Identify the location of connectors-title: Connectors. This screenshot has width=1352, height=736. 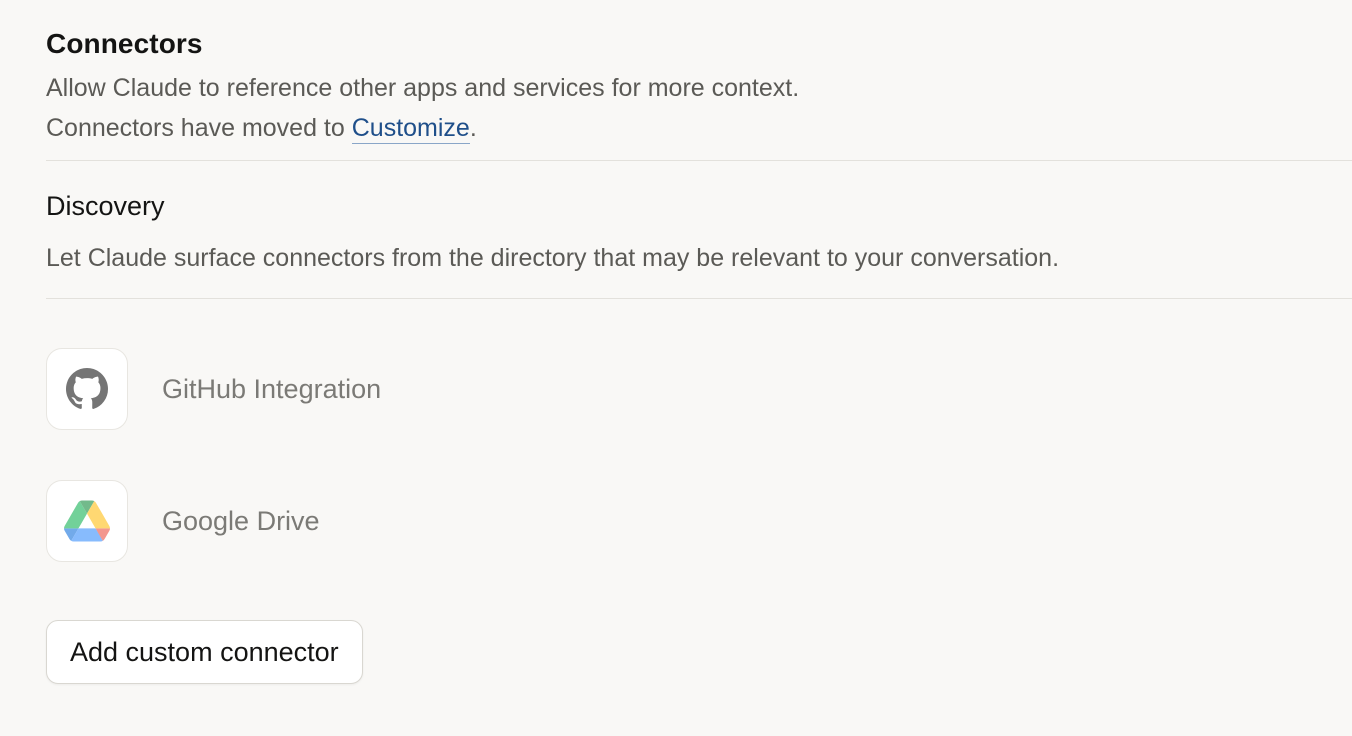
(124, 43).